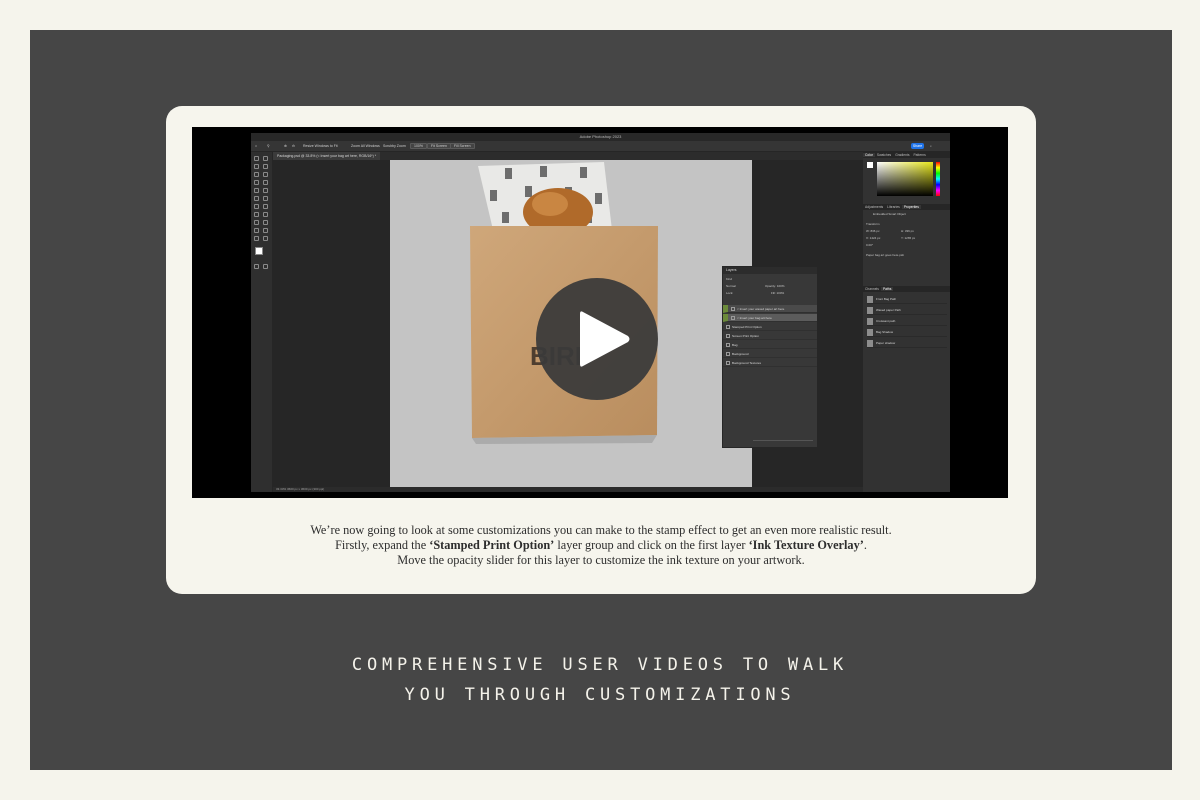  Describe the element at coordinates (908, 238) in the screenshot. I see `transform-y: Y: 1265 px` at that location.